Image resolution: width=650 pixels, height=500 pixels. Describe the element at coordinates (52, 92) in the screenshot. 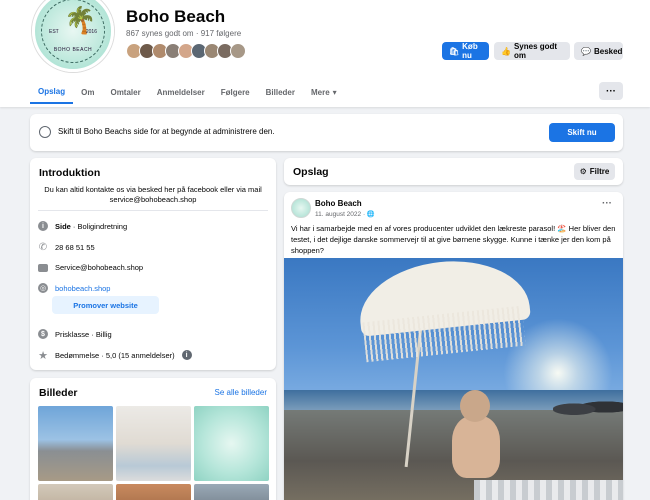

I see `tab-posts: Opslag` at that location.